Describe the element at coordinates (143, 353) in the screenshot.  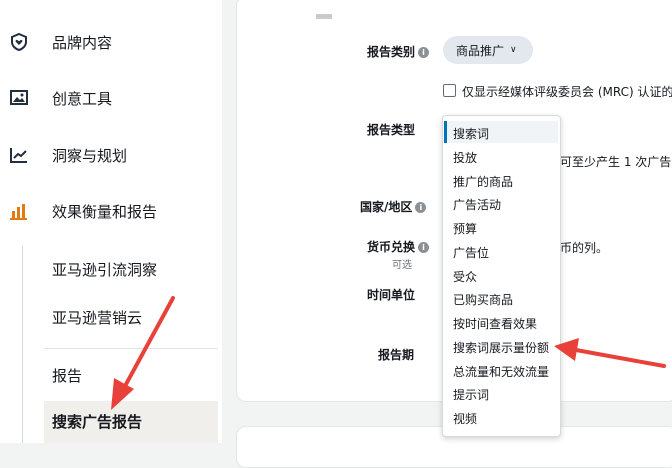
I see `arrow-to-active-item` at that location.